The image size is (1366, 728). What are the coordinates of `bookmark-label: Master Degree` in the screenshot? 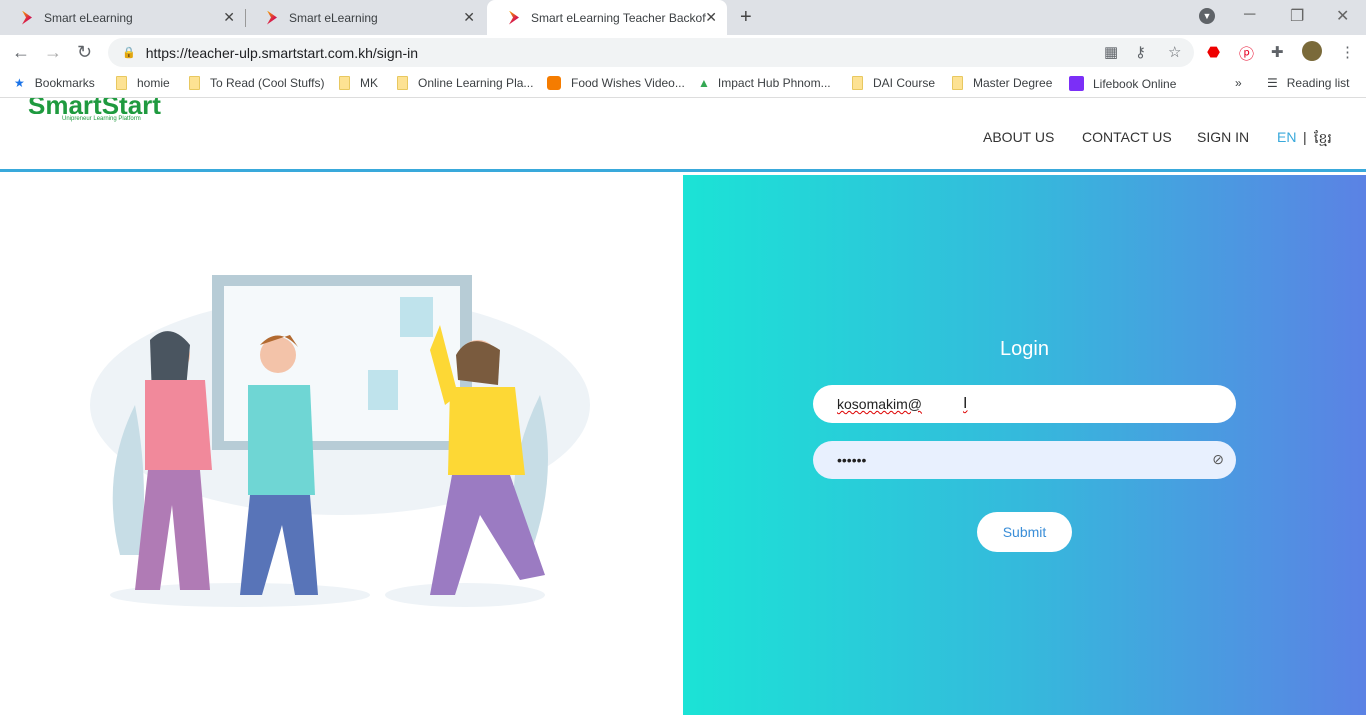 It's located at (1013, 83).